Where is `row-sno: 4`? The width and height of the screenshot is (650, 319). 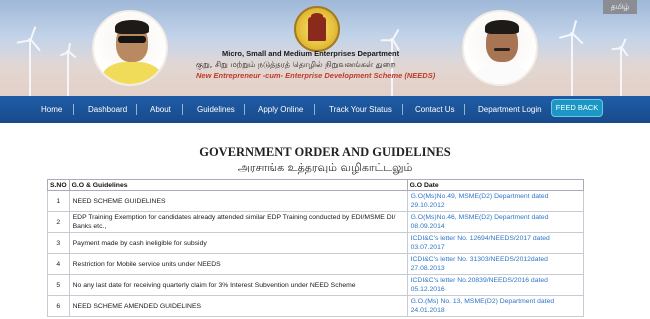
row-sno: 4 is located at coordinates (58, 264).